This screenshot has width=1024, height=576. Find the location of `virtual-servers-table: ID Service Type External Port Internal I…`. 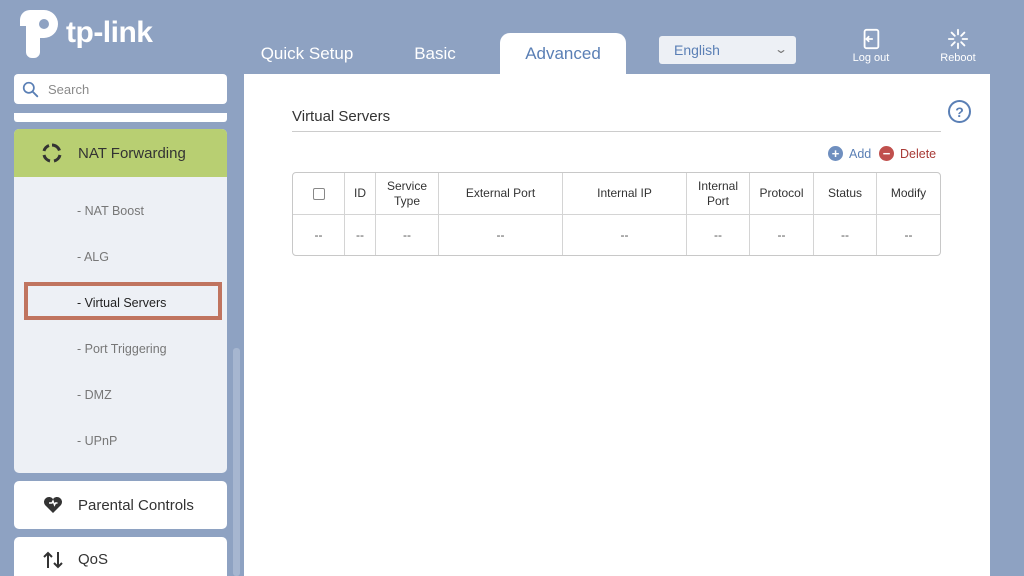

virtual-servers-table: ID Service Type External Port Internal I… is located at coordinates (616, 214).